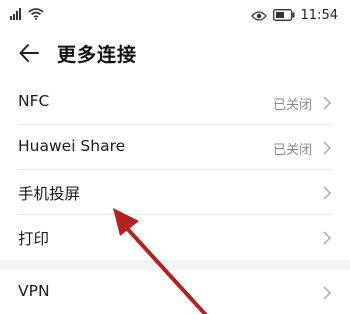 The width and height of the screenshot is (350, 314). Describe the element at coordinates (49, 194) in the screenshot. I see `list-item-label: 手机投屏` at that location.